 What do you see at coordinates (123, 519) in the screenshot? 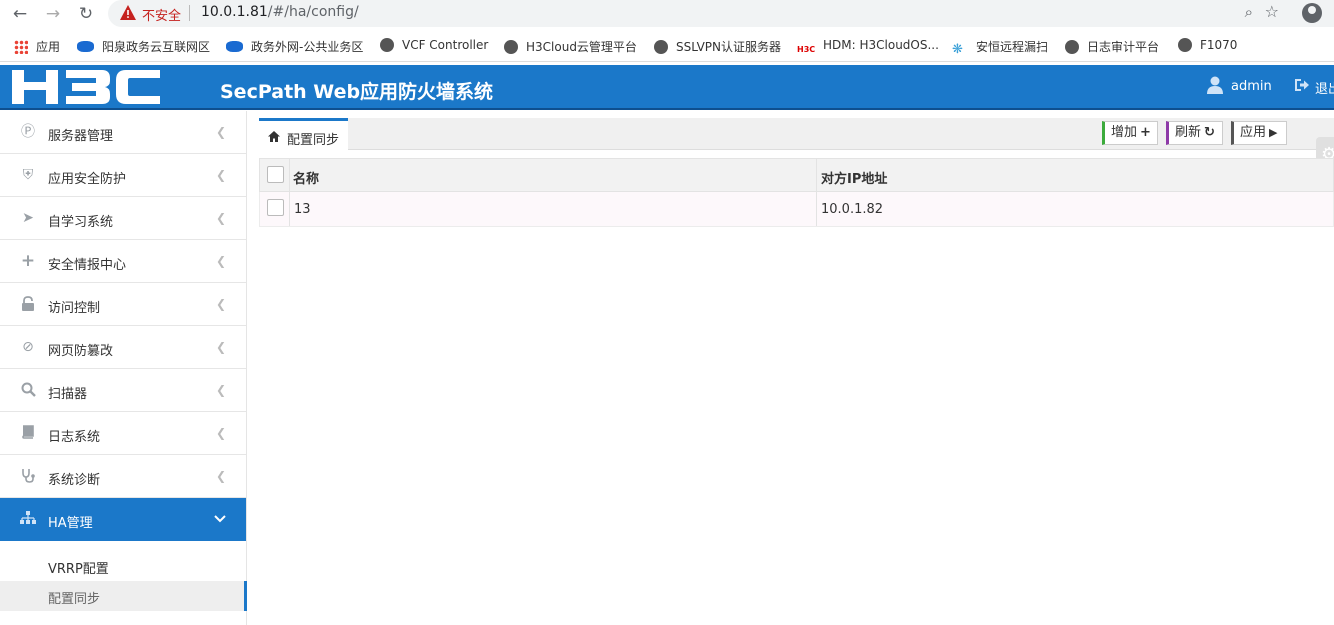
I see `sidebar-item-ha-management: HA管理` at bounding box center [123, 519].